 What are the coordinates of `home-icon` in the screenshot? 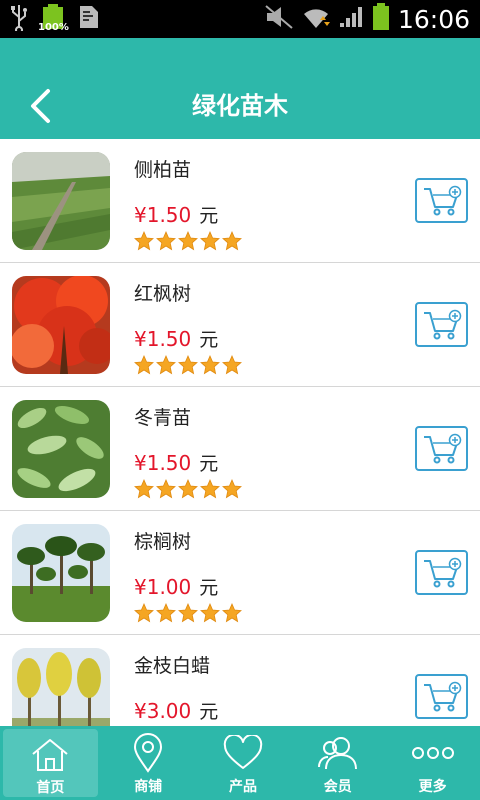 It's located at (50, 755).